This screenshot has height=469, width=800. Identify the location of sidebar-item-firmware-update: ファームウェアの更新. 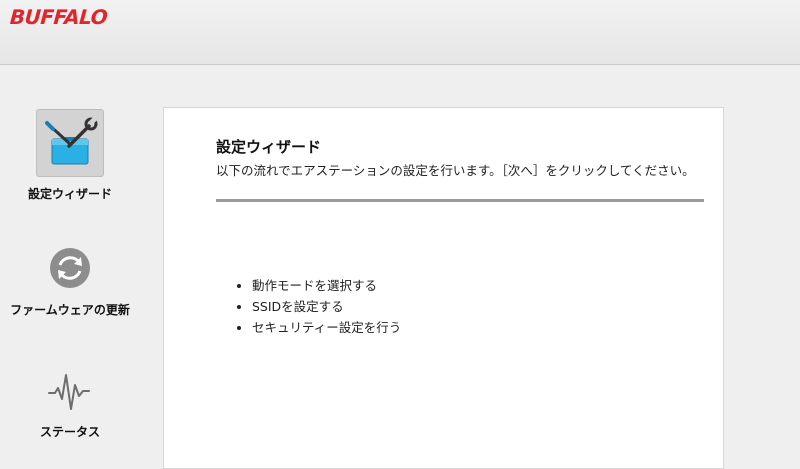
(70, 281).